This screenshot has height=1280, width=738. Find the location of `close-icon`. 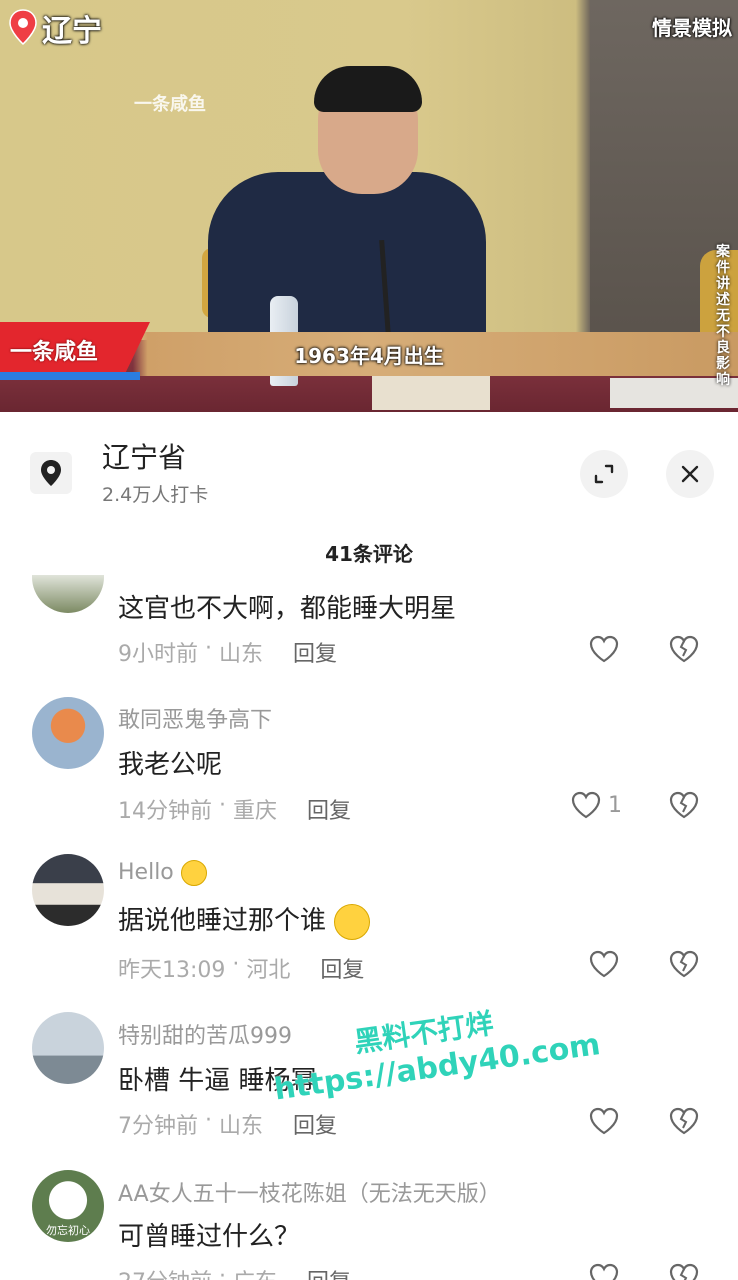

close-icon is located at coordinates (690, 474).